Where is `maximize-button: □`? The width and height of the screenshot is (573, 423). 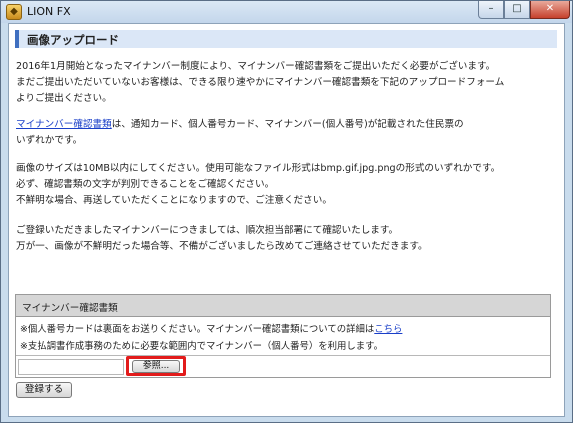 maximize-button: □ is located at coordinates (517, 10).